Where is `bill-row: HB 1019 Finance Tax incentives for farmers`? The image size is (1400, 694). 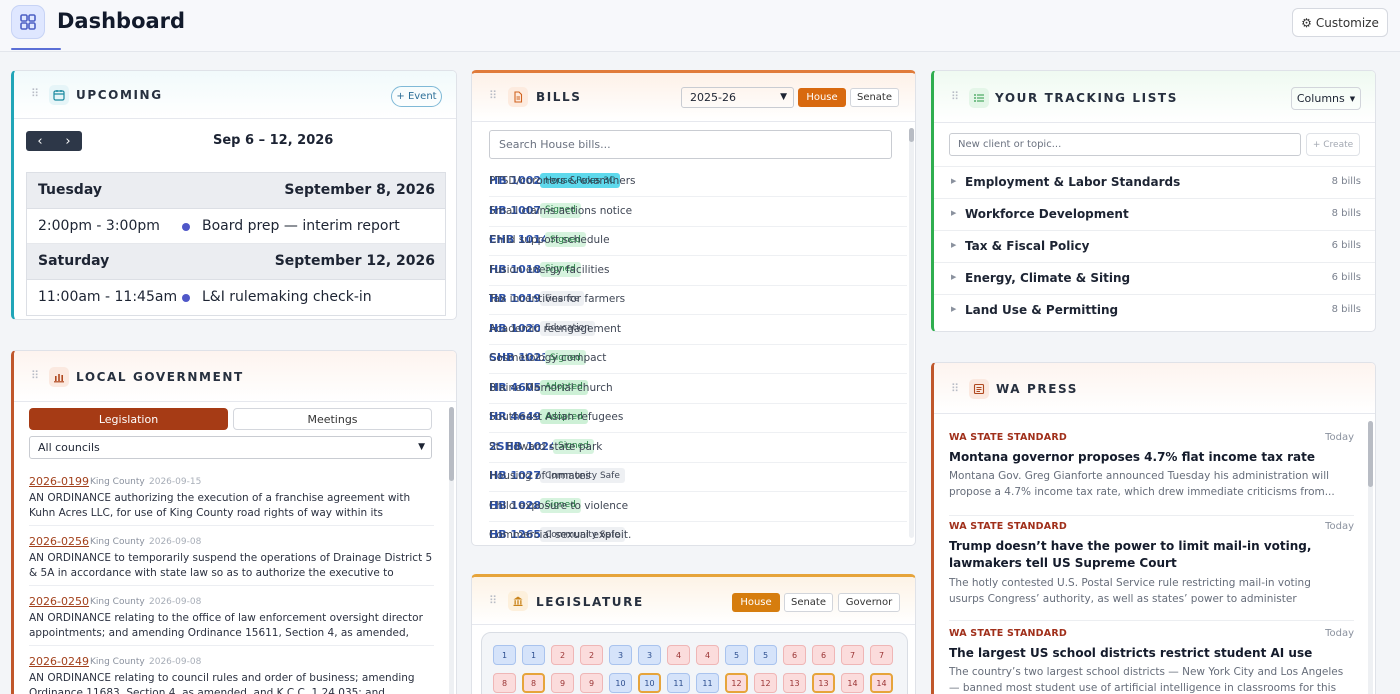
bill-row: HB 1019 Finance Tax incentives for farmers is located at coordinates (698, 300).